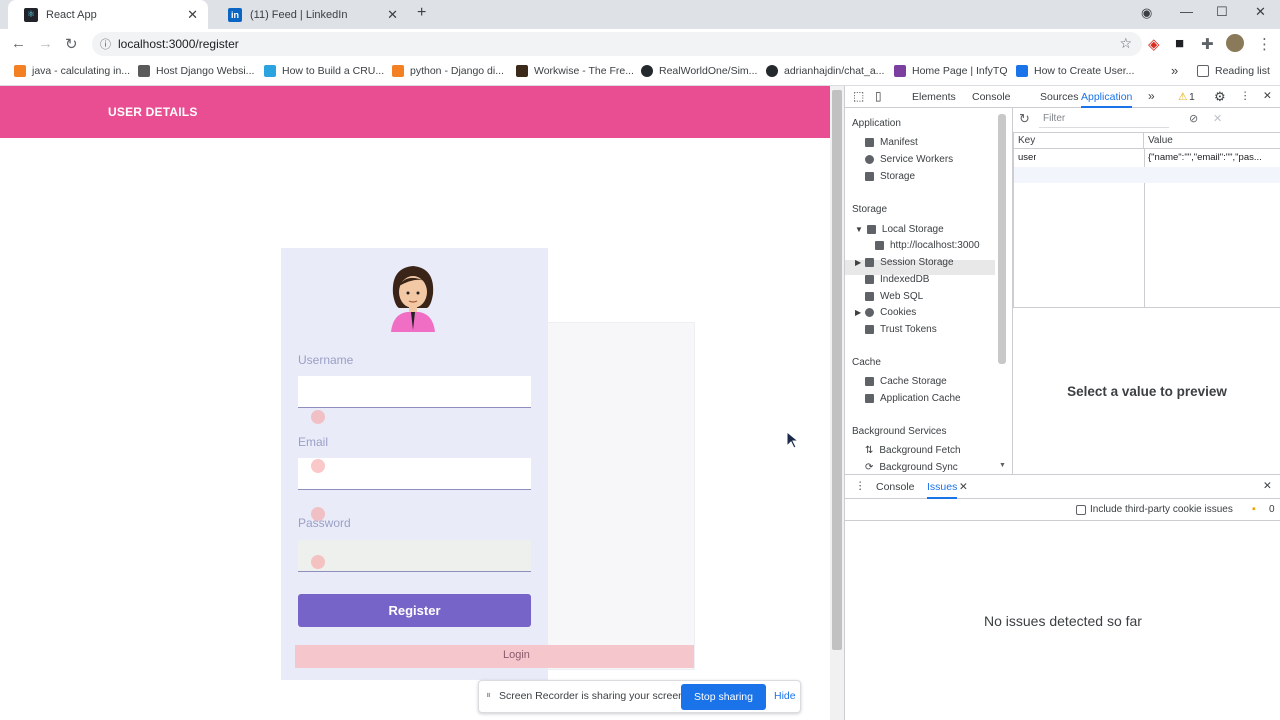  I want to click on refresh-icon: ↻, so click(1024, 119).